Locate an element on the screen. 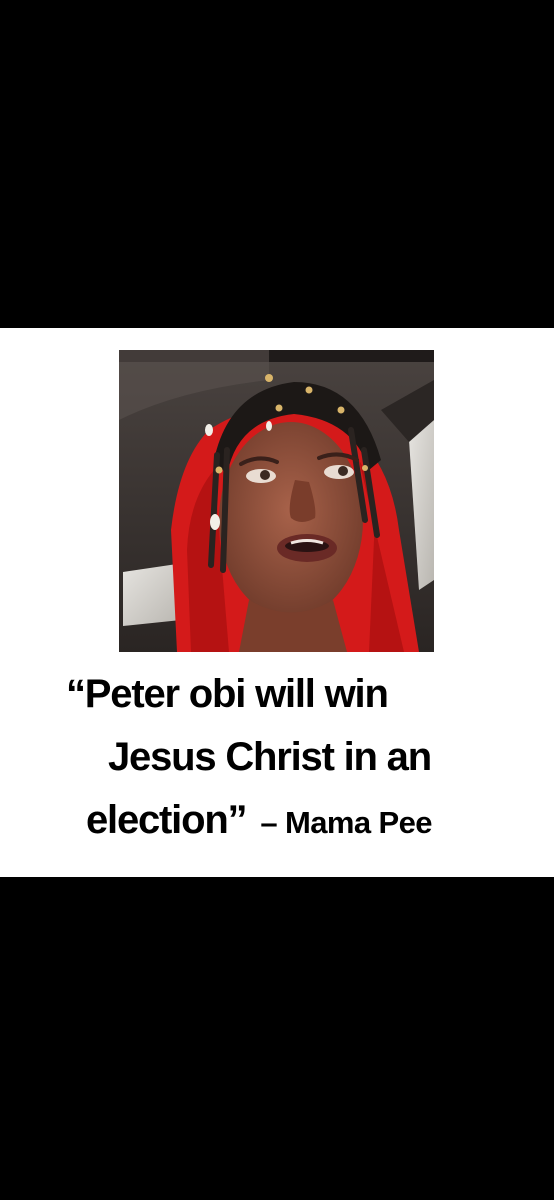 The image size is (554, 1200). quote-attribution: – Mama Pee is located at coordinates (346, 822).